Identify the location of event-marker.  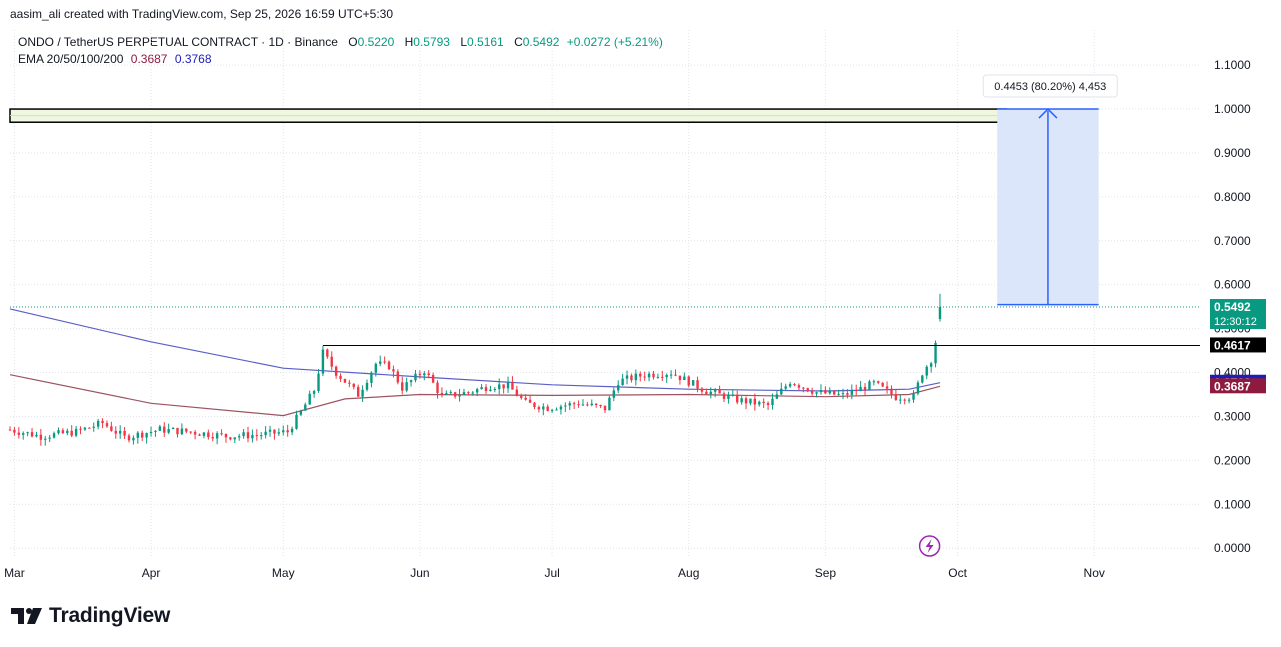
(929, 546).